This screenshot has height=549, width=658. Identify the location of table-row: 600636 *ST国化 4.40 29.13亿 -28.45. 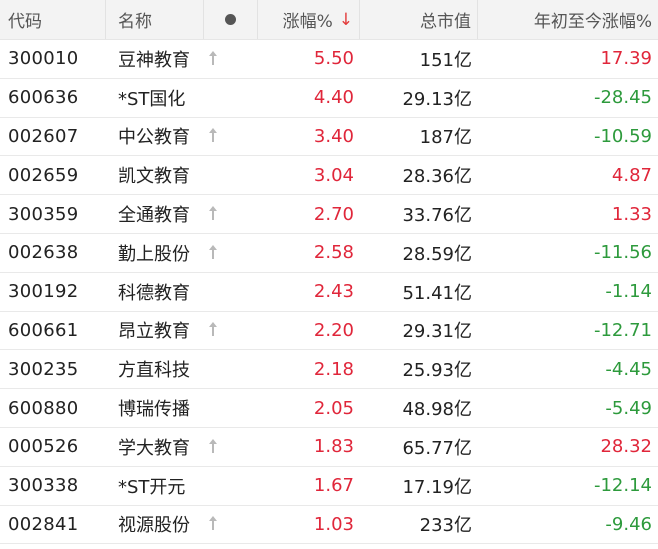
(329, 98).